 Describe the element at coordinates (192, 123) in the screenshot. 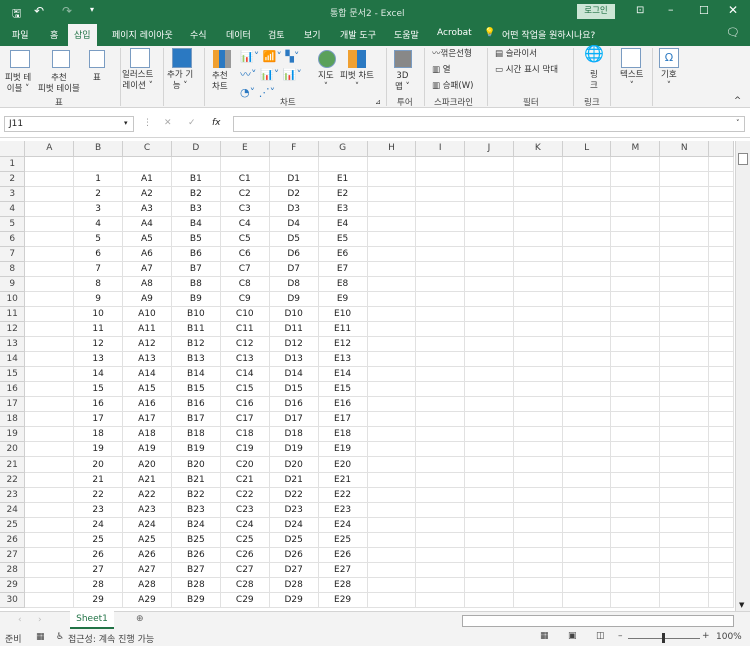

I see `enter-icon: ✓` at that location.